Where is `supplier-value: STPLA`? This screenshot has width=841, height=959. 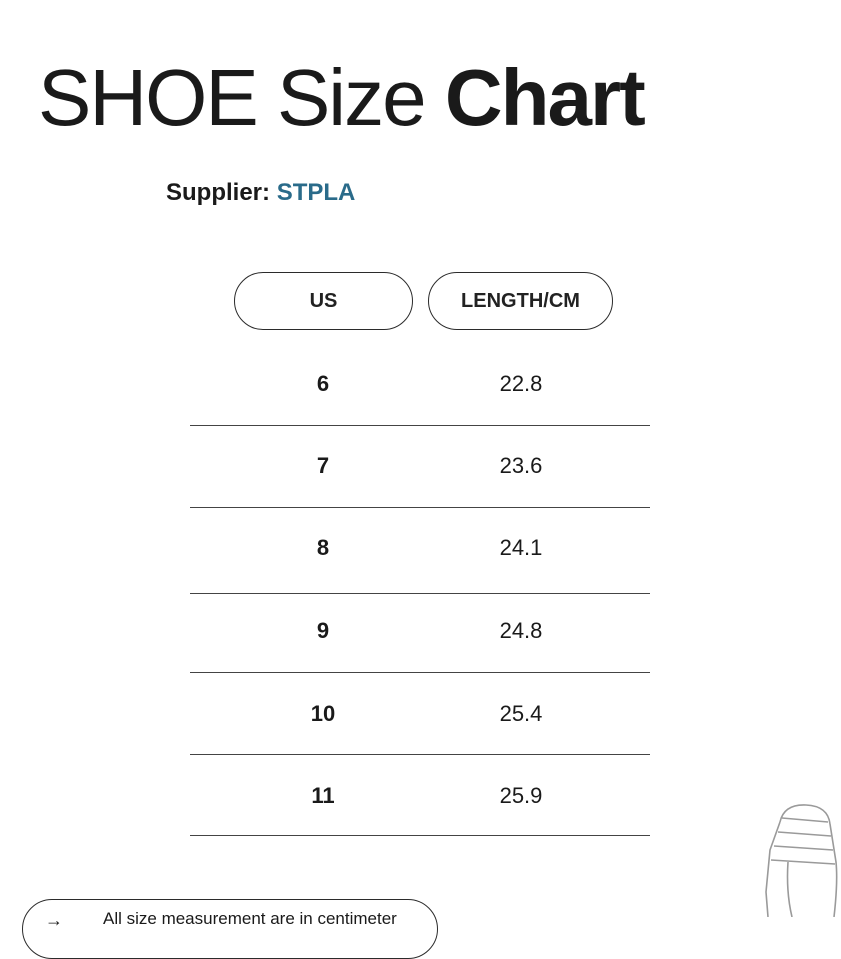
supplier-value: STPLA is located at coordinates (316, 192).